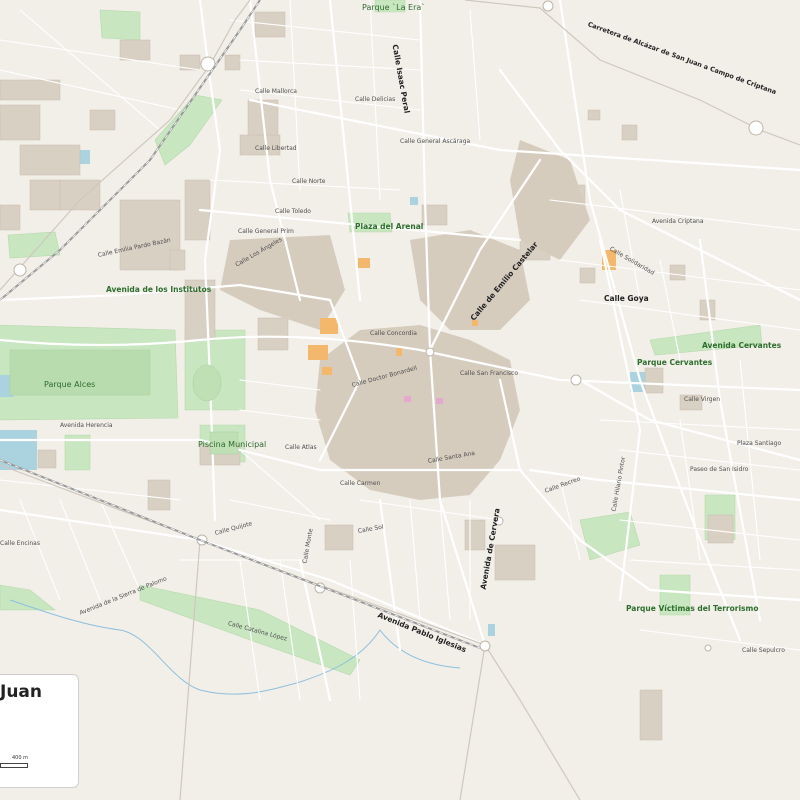  What do you see at coordinates (301, 447) in the screenshot?
I see `label-calle-atlas: Calle Atlas` at bounding box center [301, 447].